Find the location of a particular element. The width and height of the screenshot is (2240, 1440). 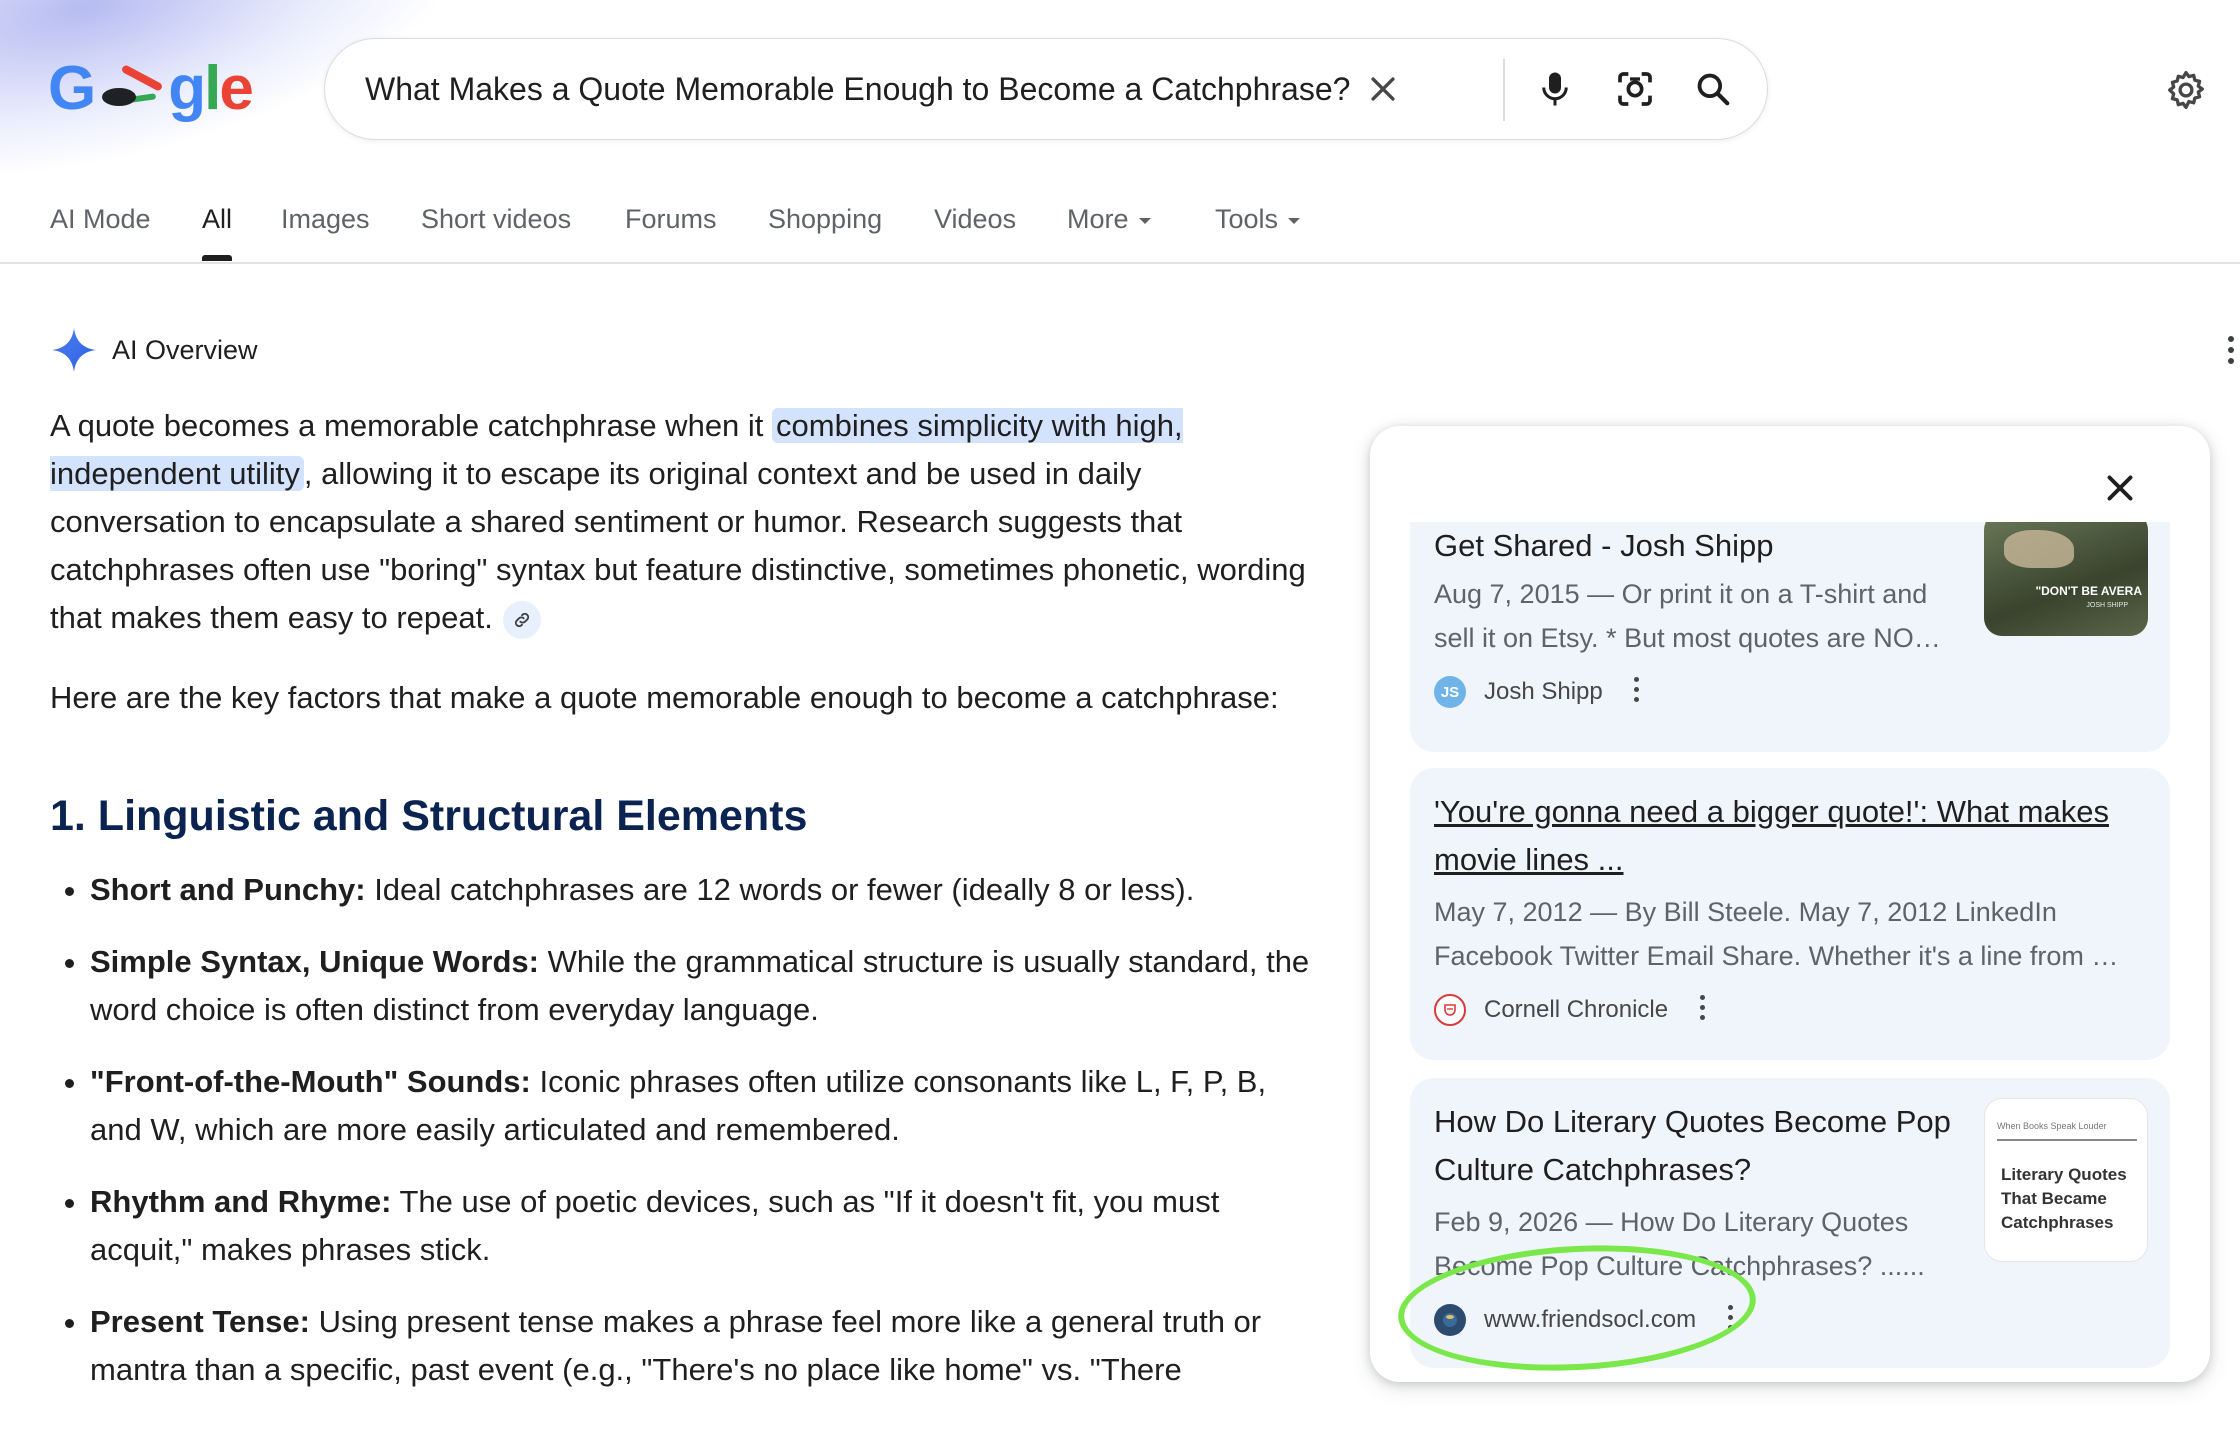

tab-shopping: Shopping is located at coordinates (825, 219).